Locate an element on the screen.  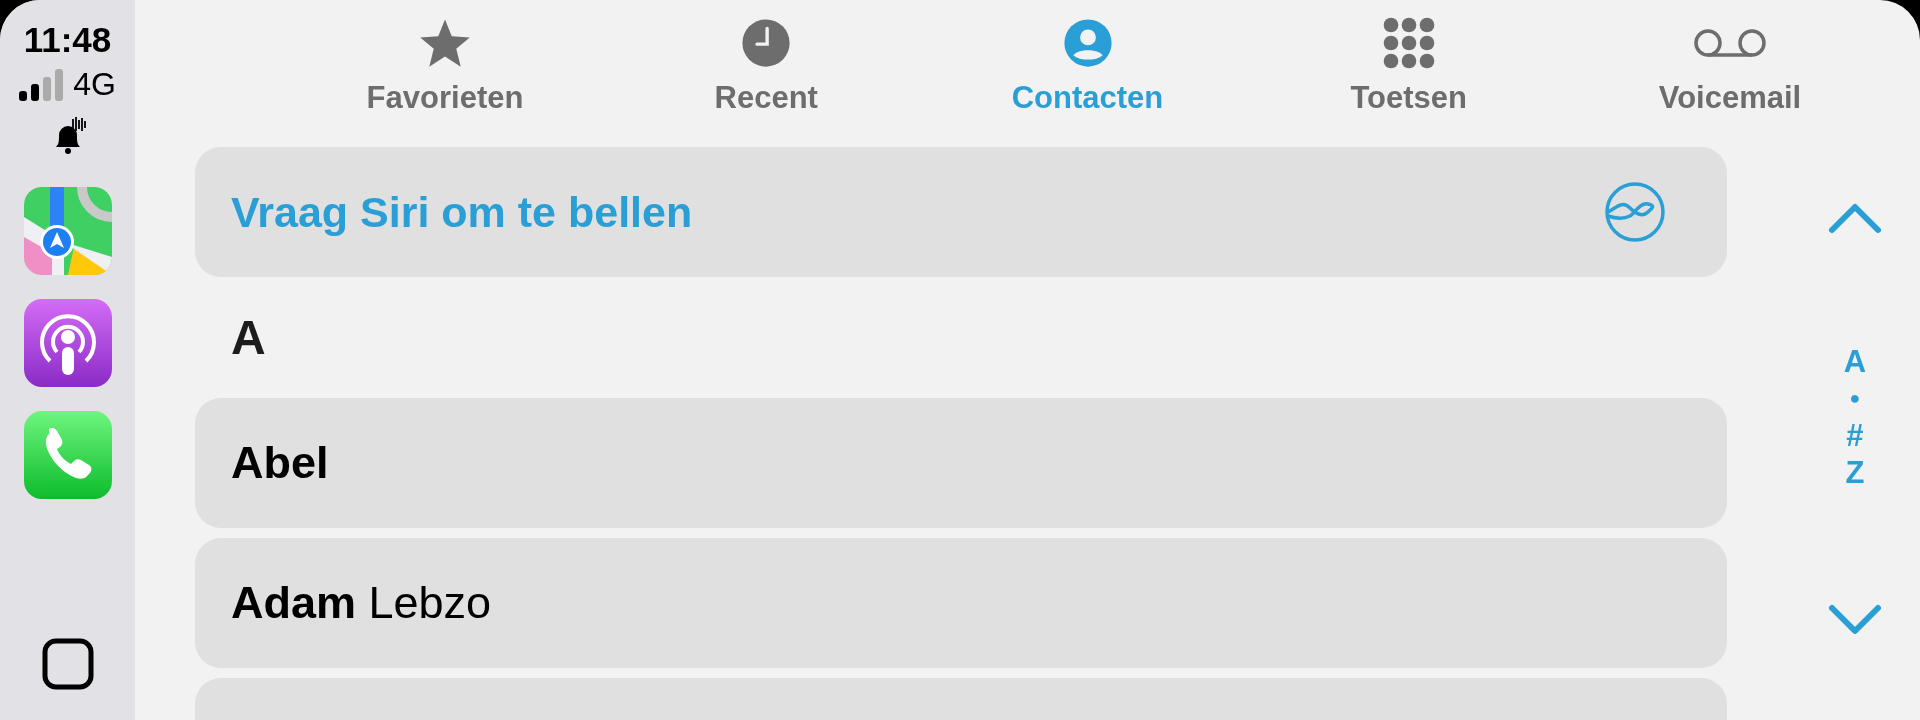
maps-app-icon is located at coordinates (67, 231).